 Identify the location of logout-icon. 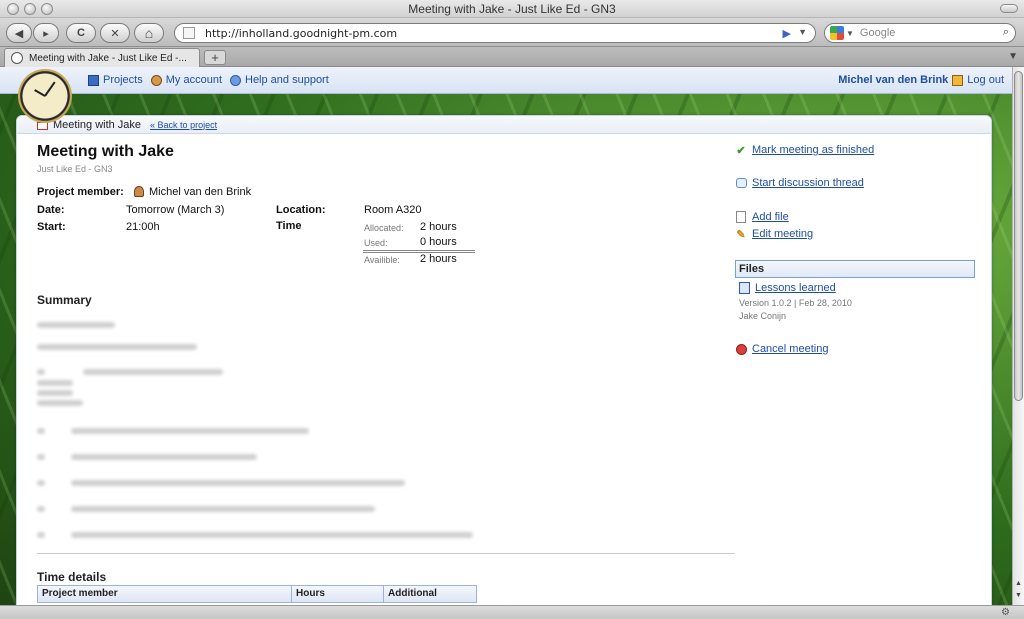
(958, 80).